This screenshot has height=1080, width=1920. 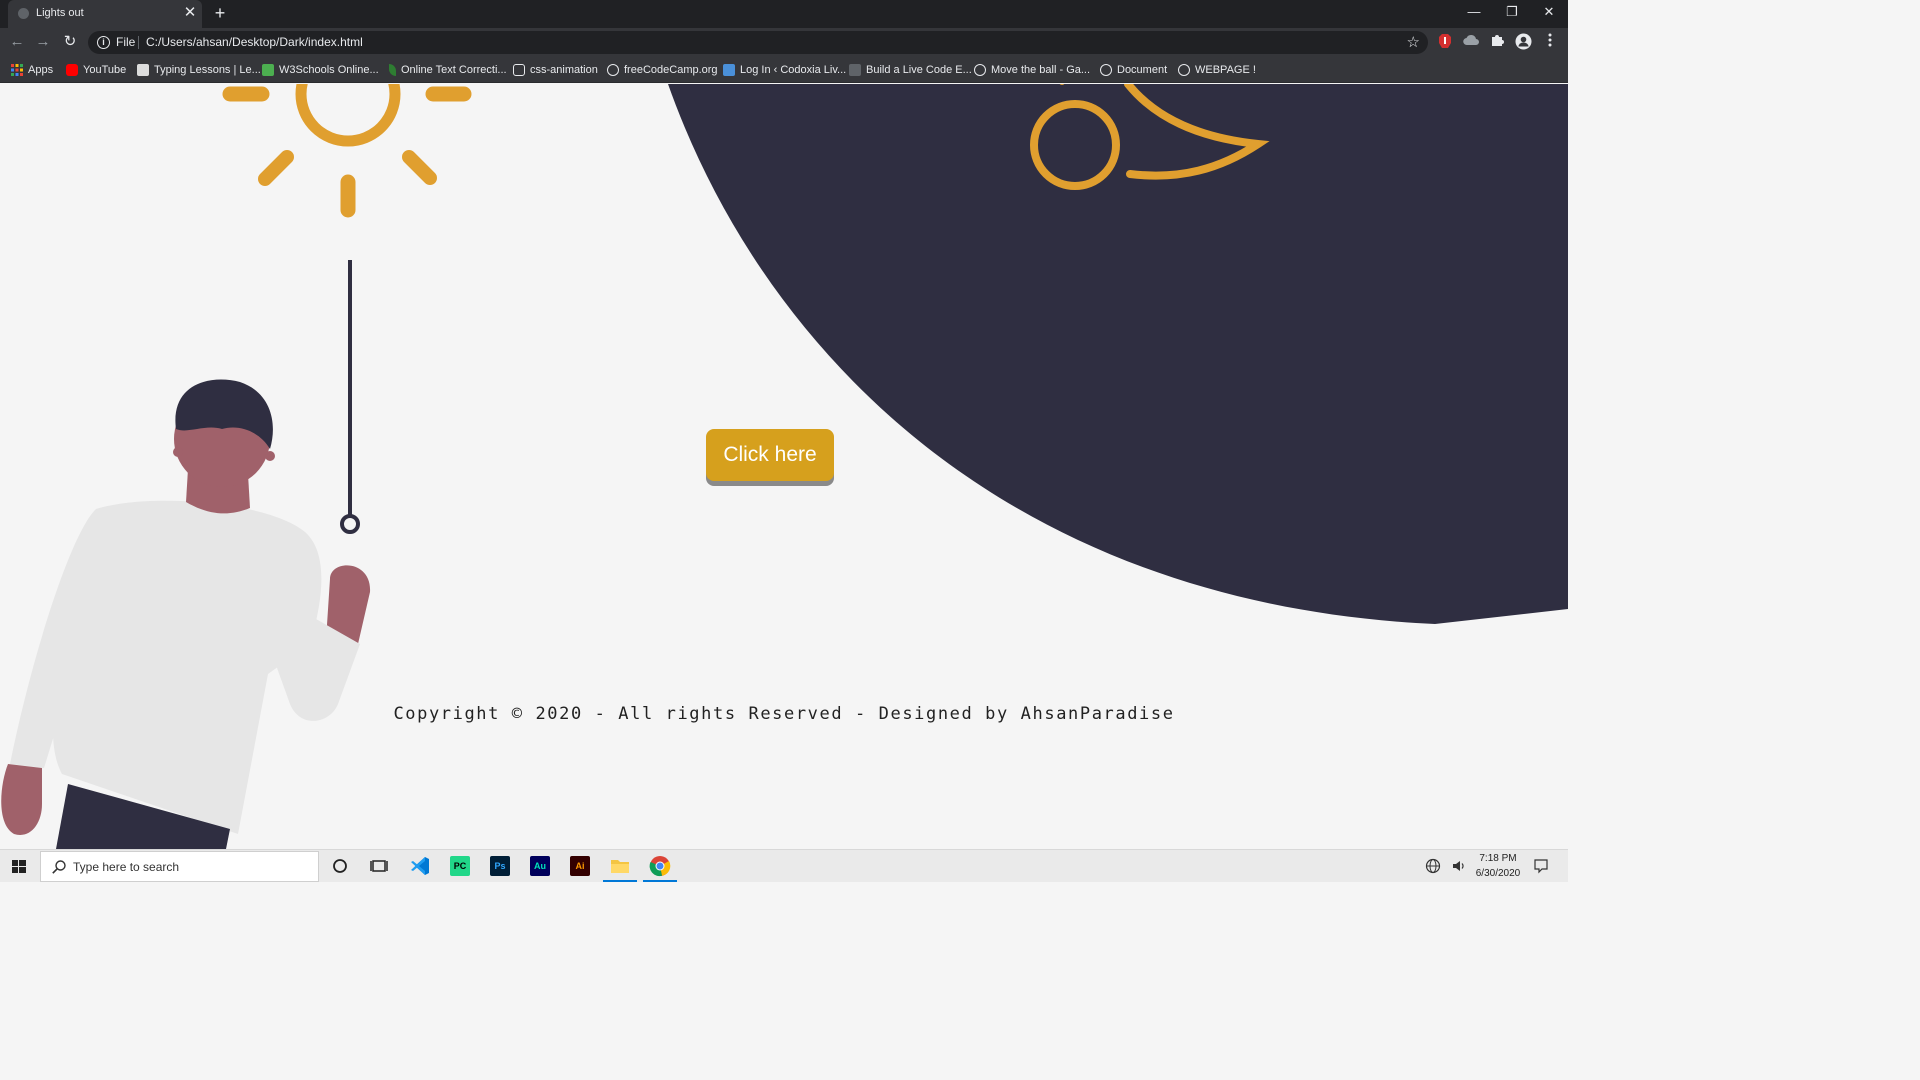 I want to click on address-divider, so click(x=138, y=42).